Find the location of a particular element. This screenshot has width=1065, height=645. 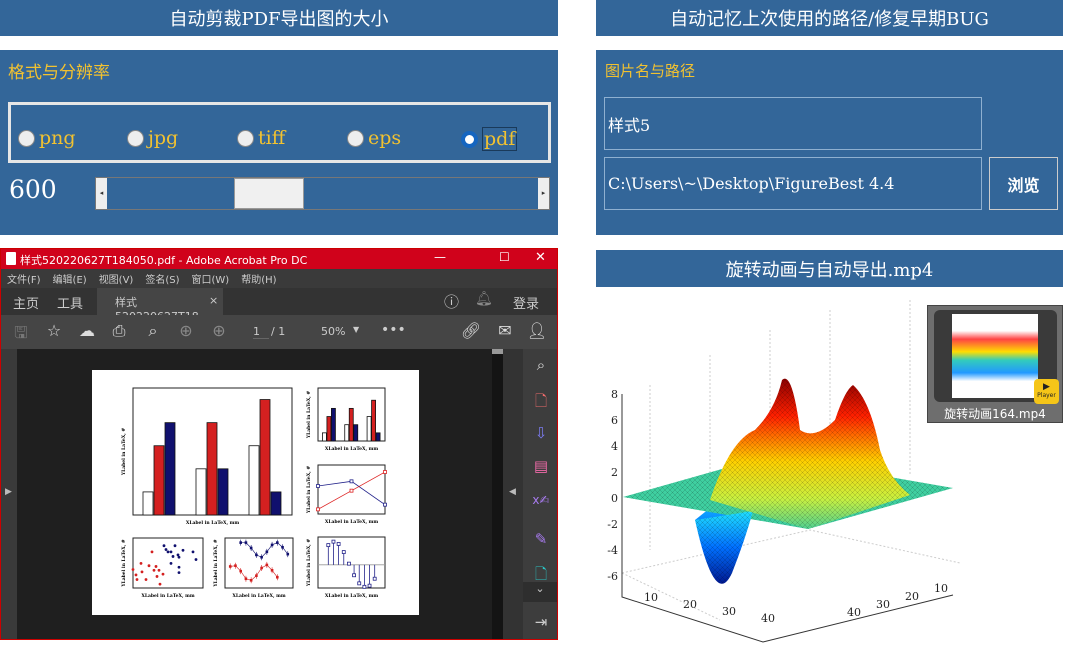

slider-right-arrow: ▸ is located at coordinates (543, 193).